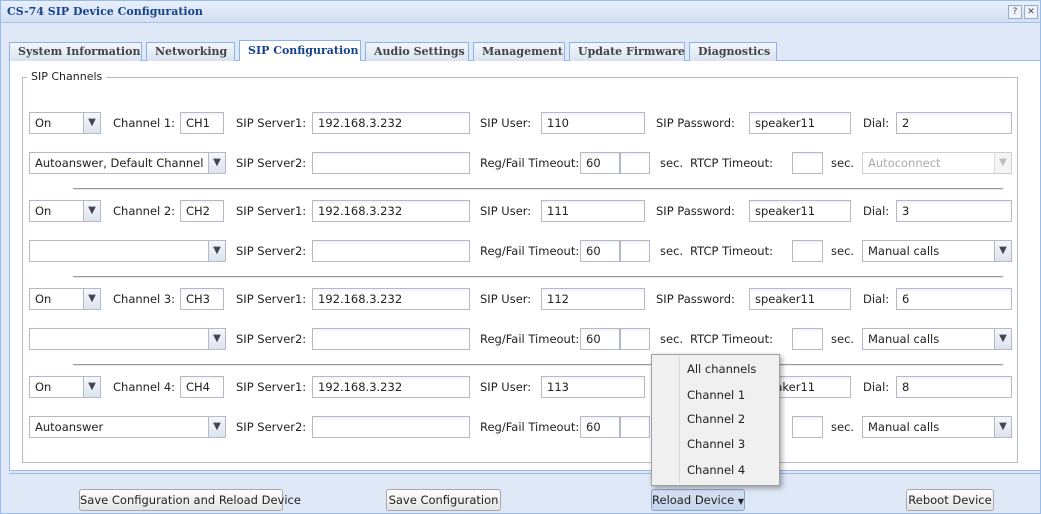  Describe the element at coordinates (202, 123) in the screenshot. I see `channel-1-name-input: CH1` at that location.